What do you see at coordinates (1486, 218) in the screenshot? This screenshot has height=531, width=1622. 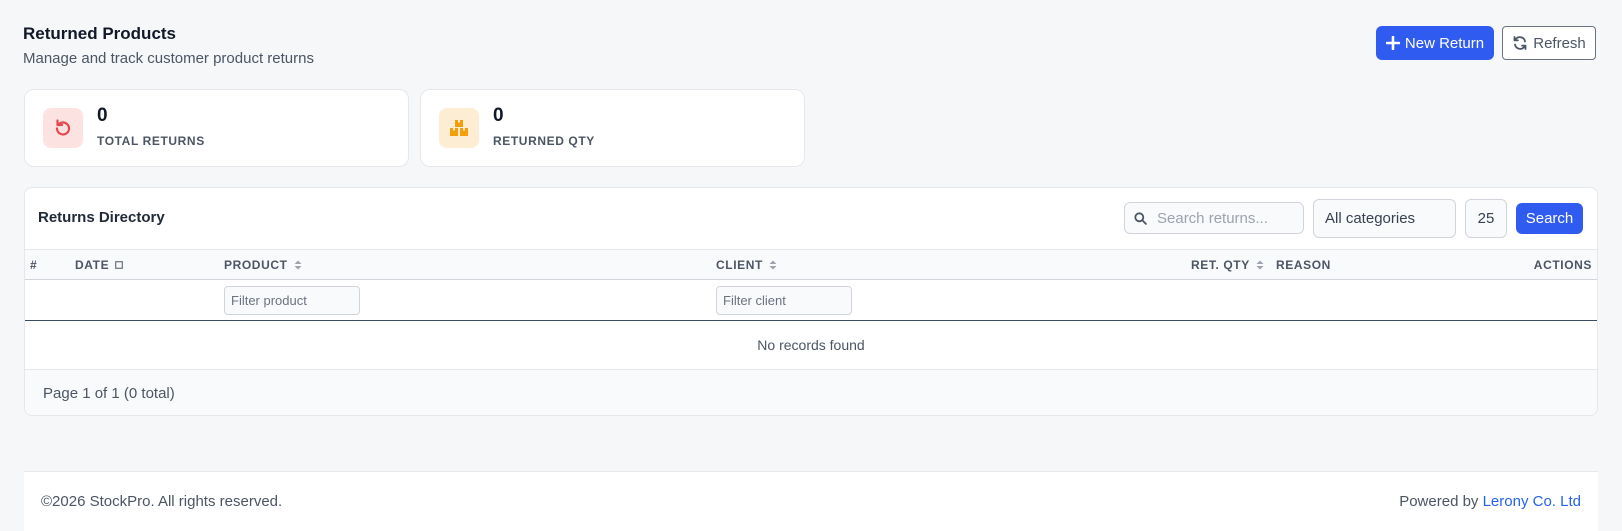 I see `page-size-select: 25` at bounding box center [1486, 218].